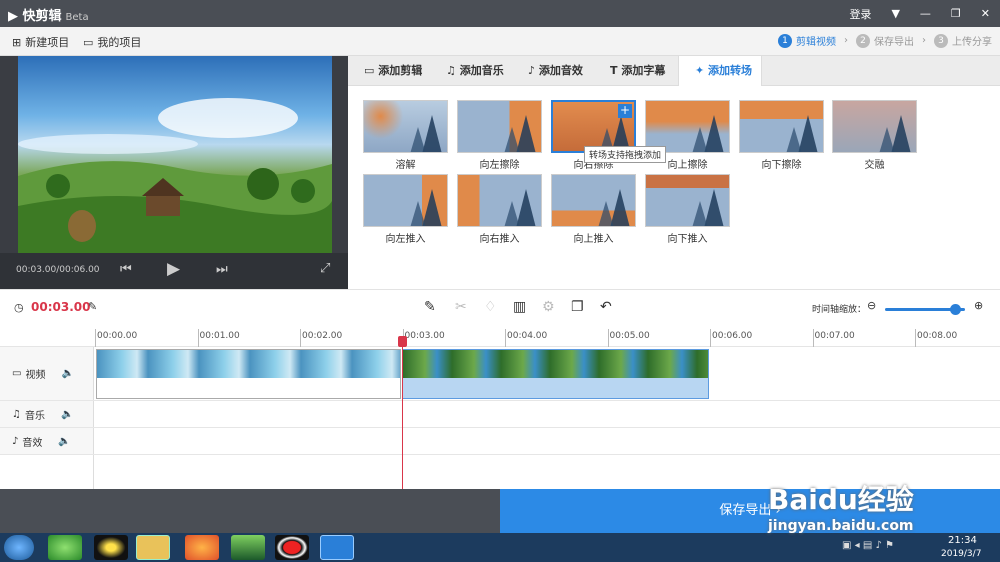  I want to click on copy-icon: ❐, so click(577, 307).